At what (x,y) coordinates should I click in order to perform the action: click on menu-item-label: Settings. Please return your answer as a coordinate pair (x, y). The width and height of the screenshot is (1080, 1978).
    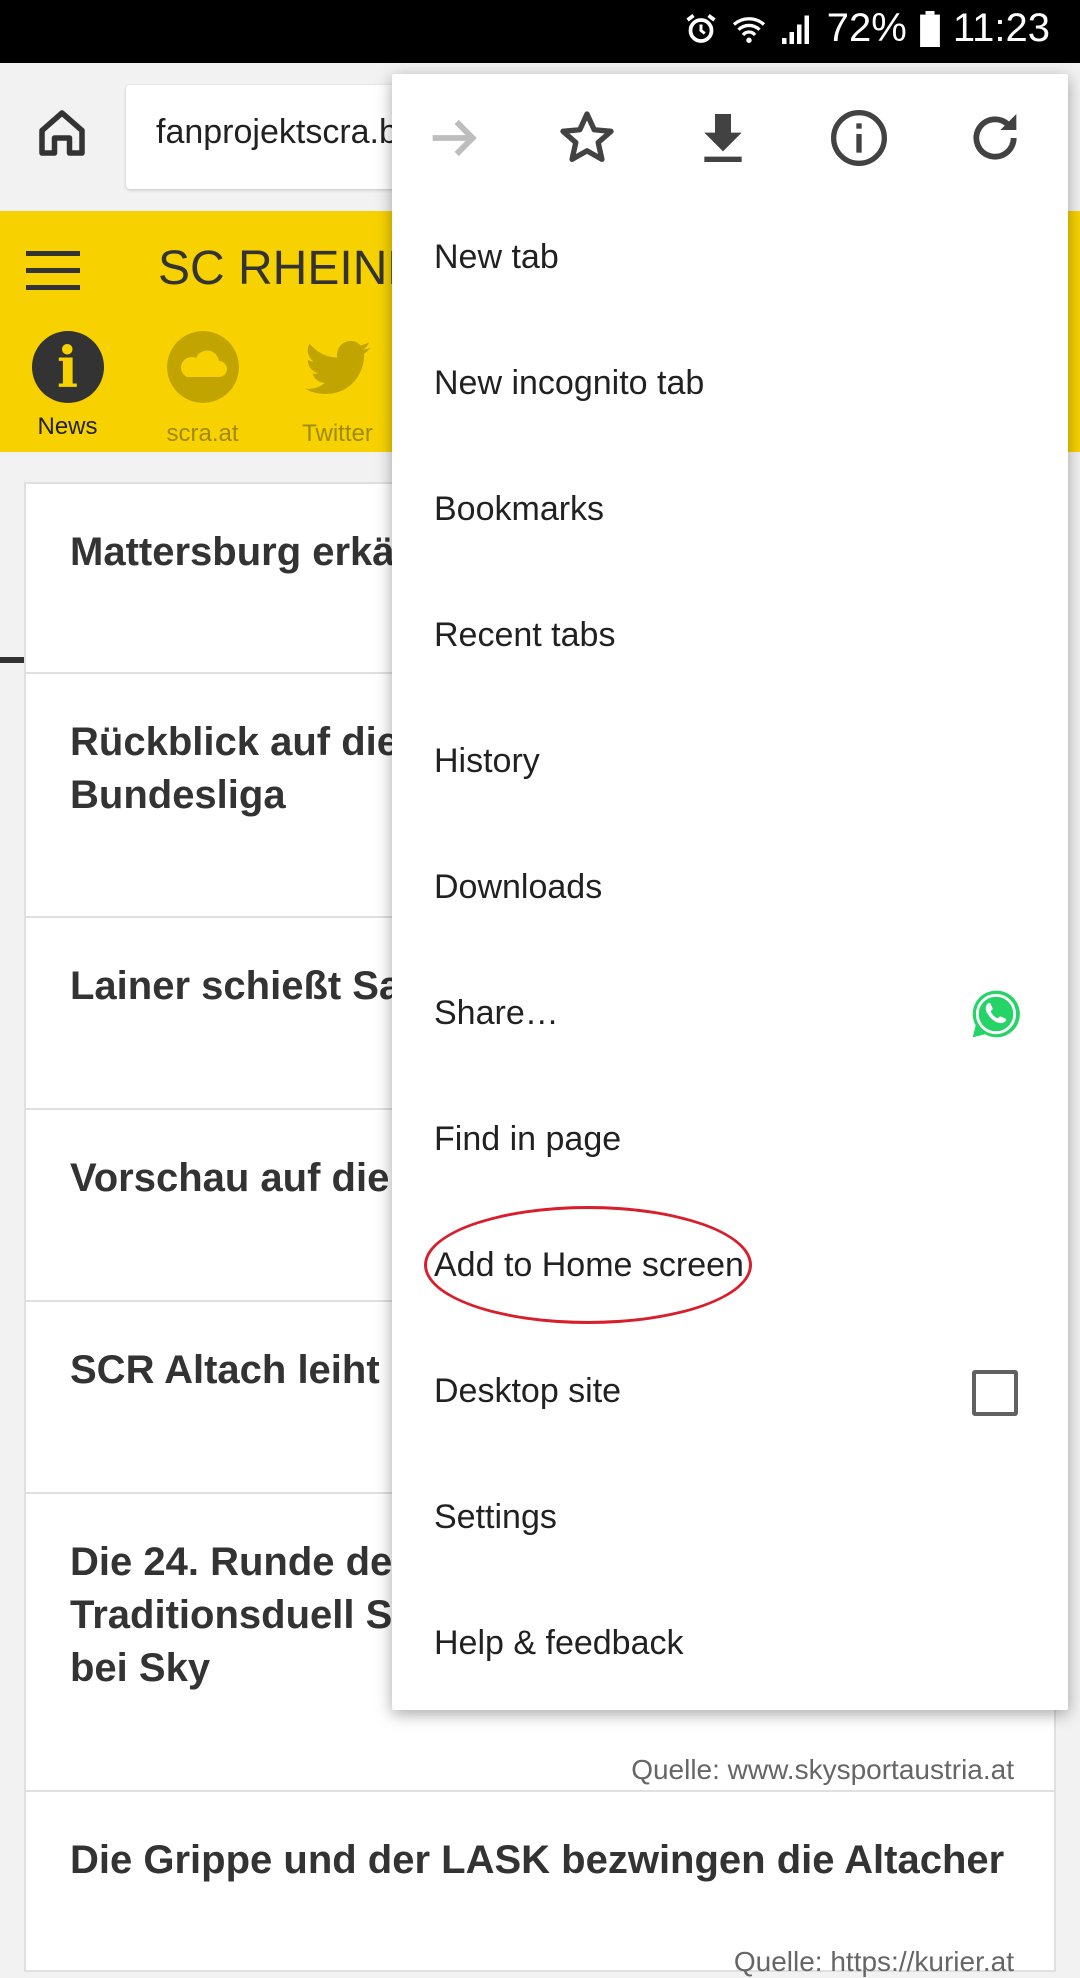
    Looking at the image, I should click on (495, 1517).